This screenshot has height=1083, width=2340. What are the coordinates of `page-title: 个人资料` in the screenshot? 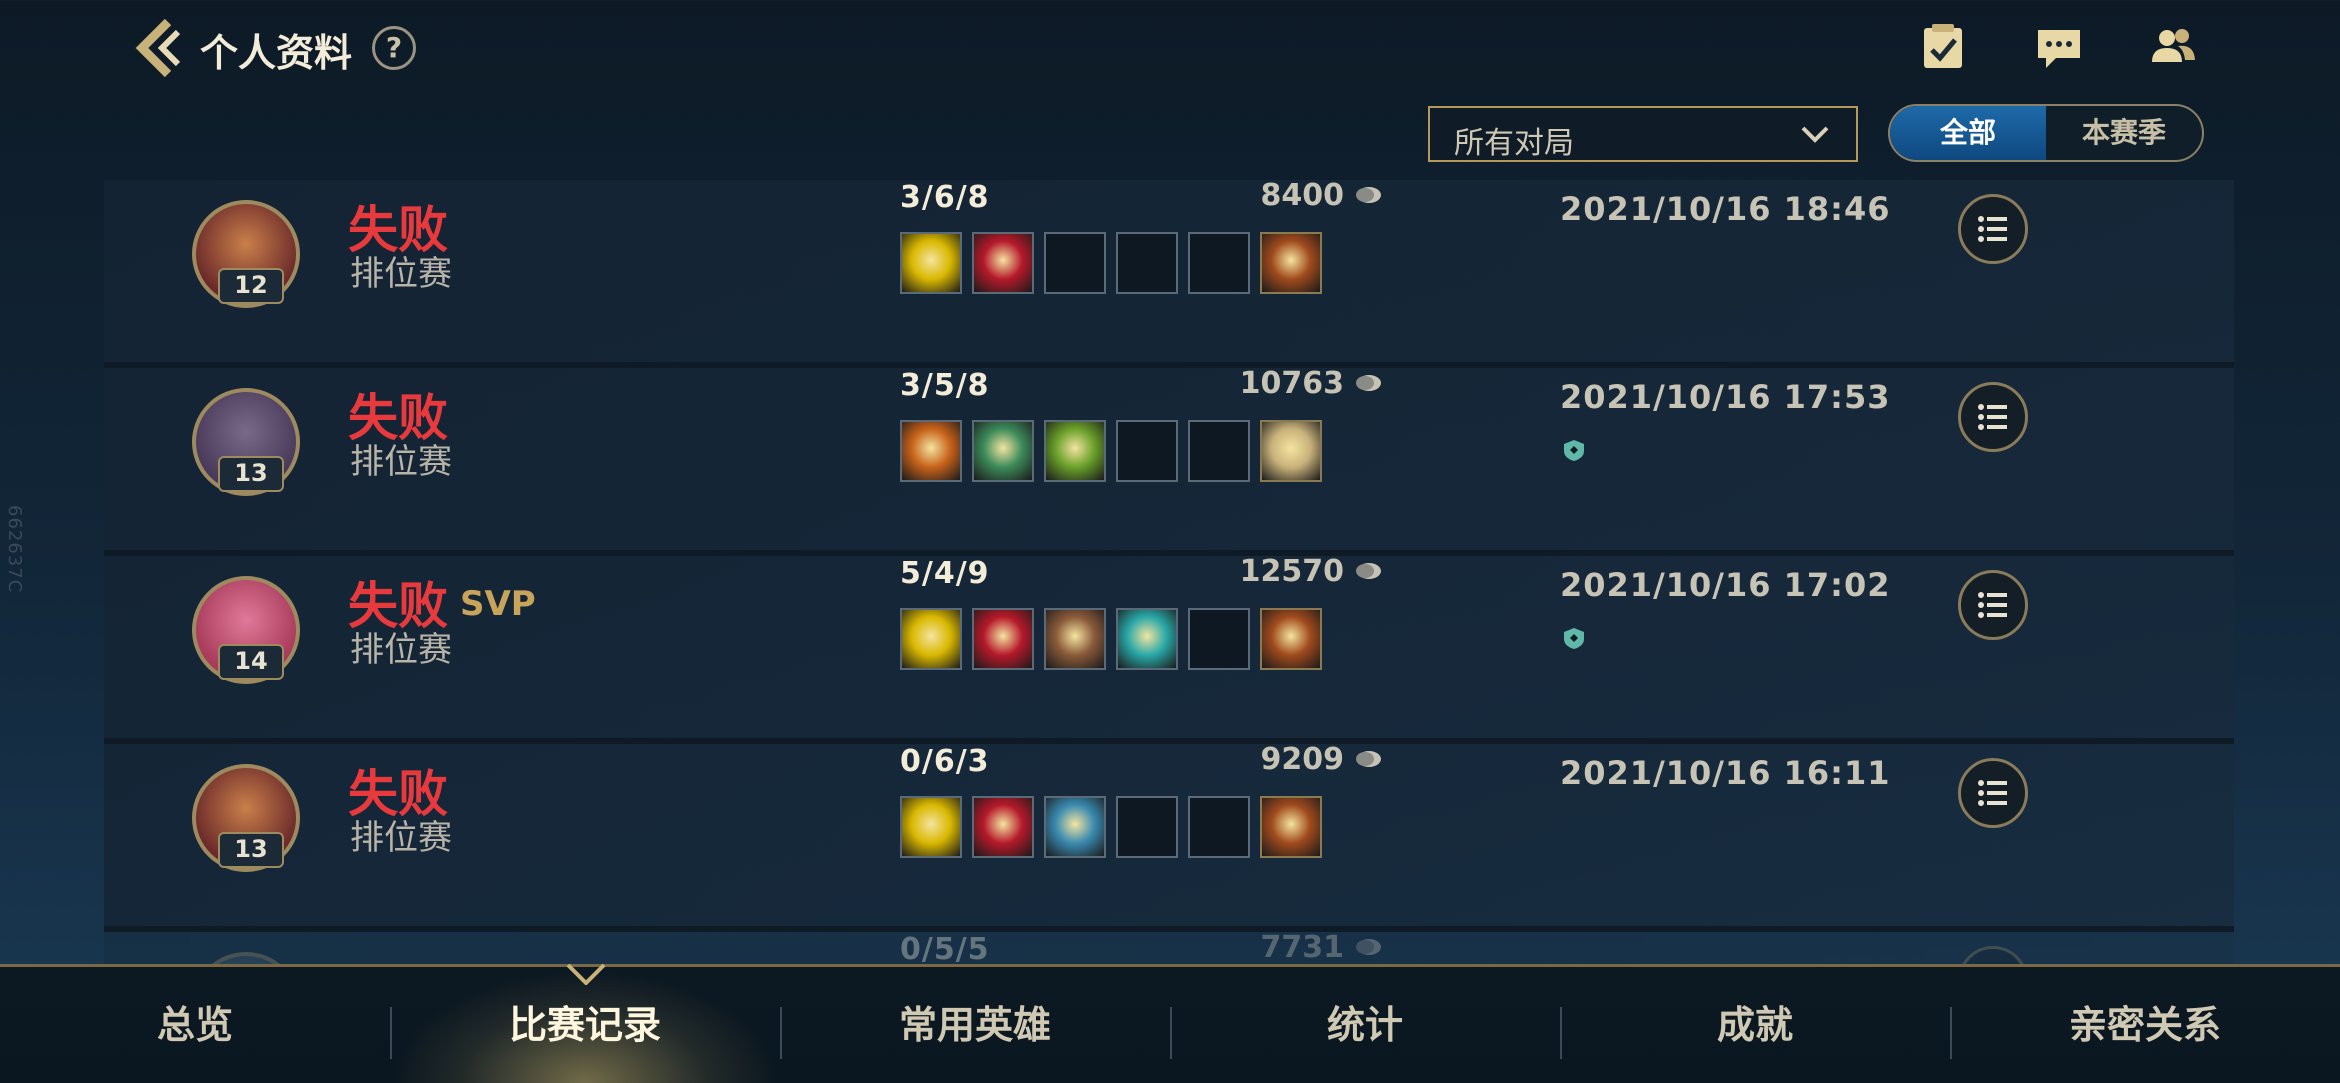 It's located at (276, 53).